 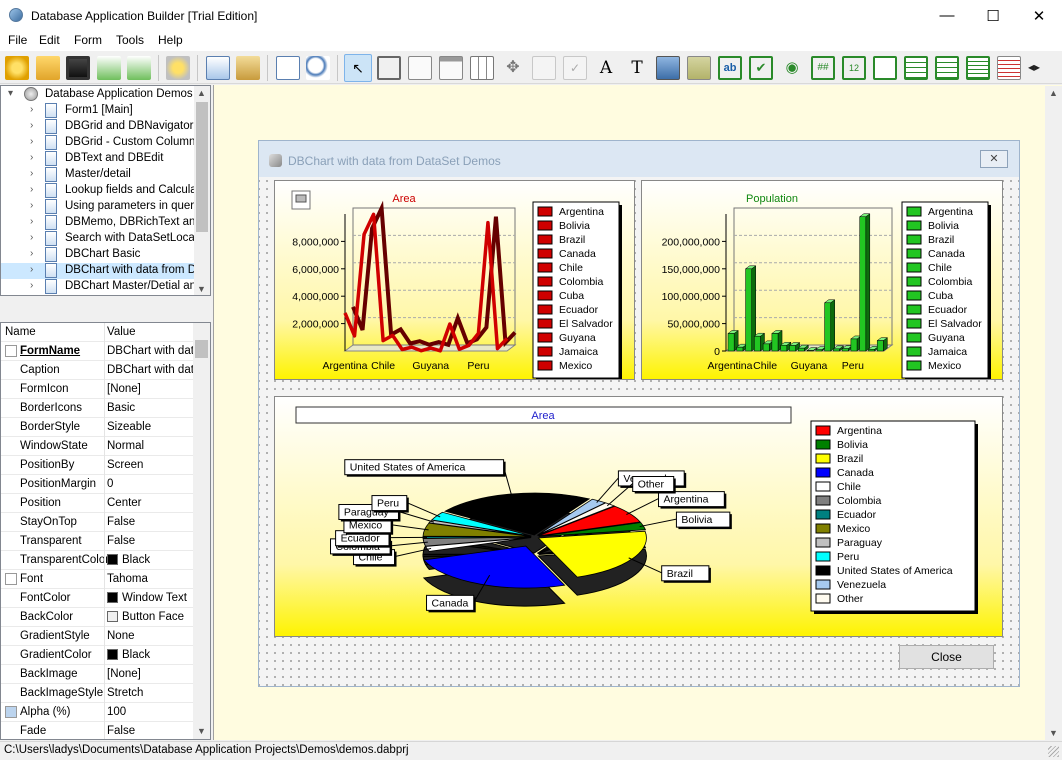 I want to click on dbtext-tool-icon: T, so click(x=637, y=68).